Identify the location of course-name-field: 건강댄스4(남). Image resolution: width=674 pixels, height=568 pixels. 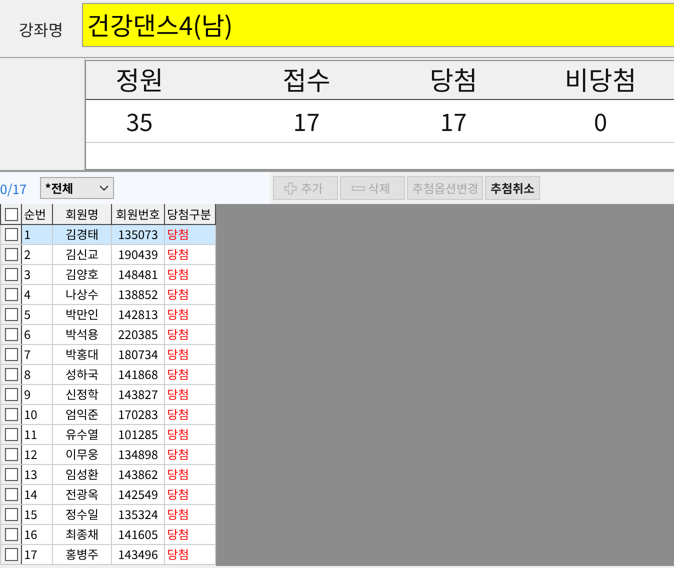
(378, 24).